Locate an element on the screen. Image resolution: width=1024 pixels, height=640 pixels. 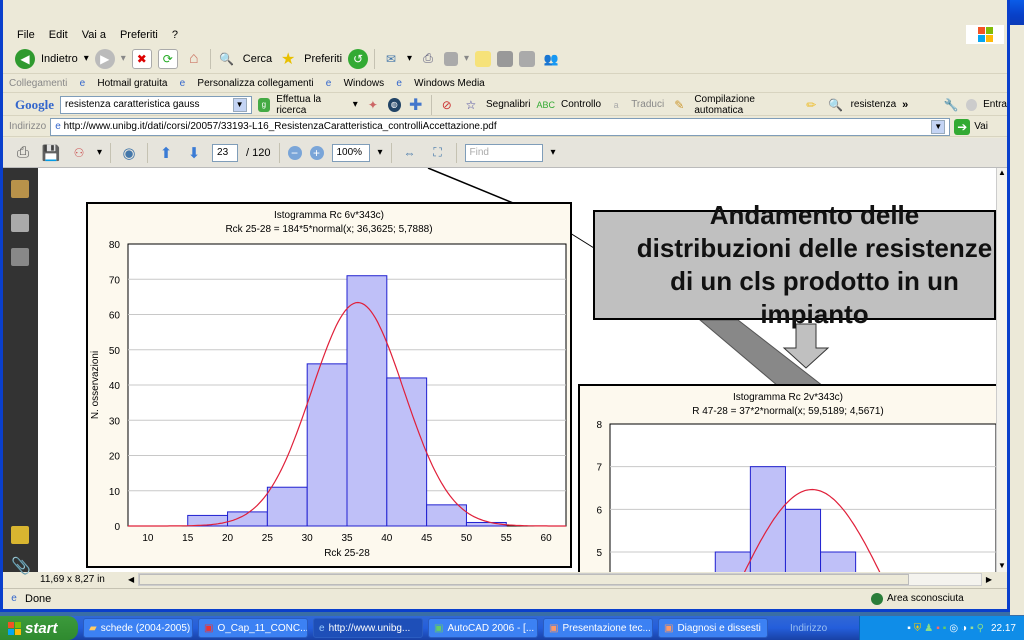
page-number-input: 23 is located at coordinates (225, 152).